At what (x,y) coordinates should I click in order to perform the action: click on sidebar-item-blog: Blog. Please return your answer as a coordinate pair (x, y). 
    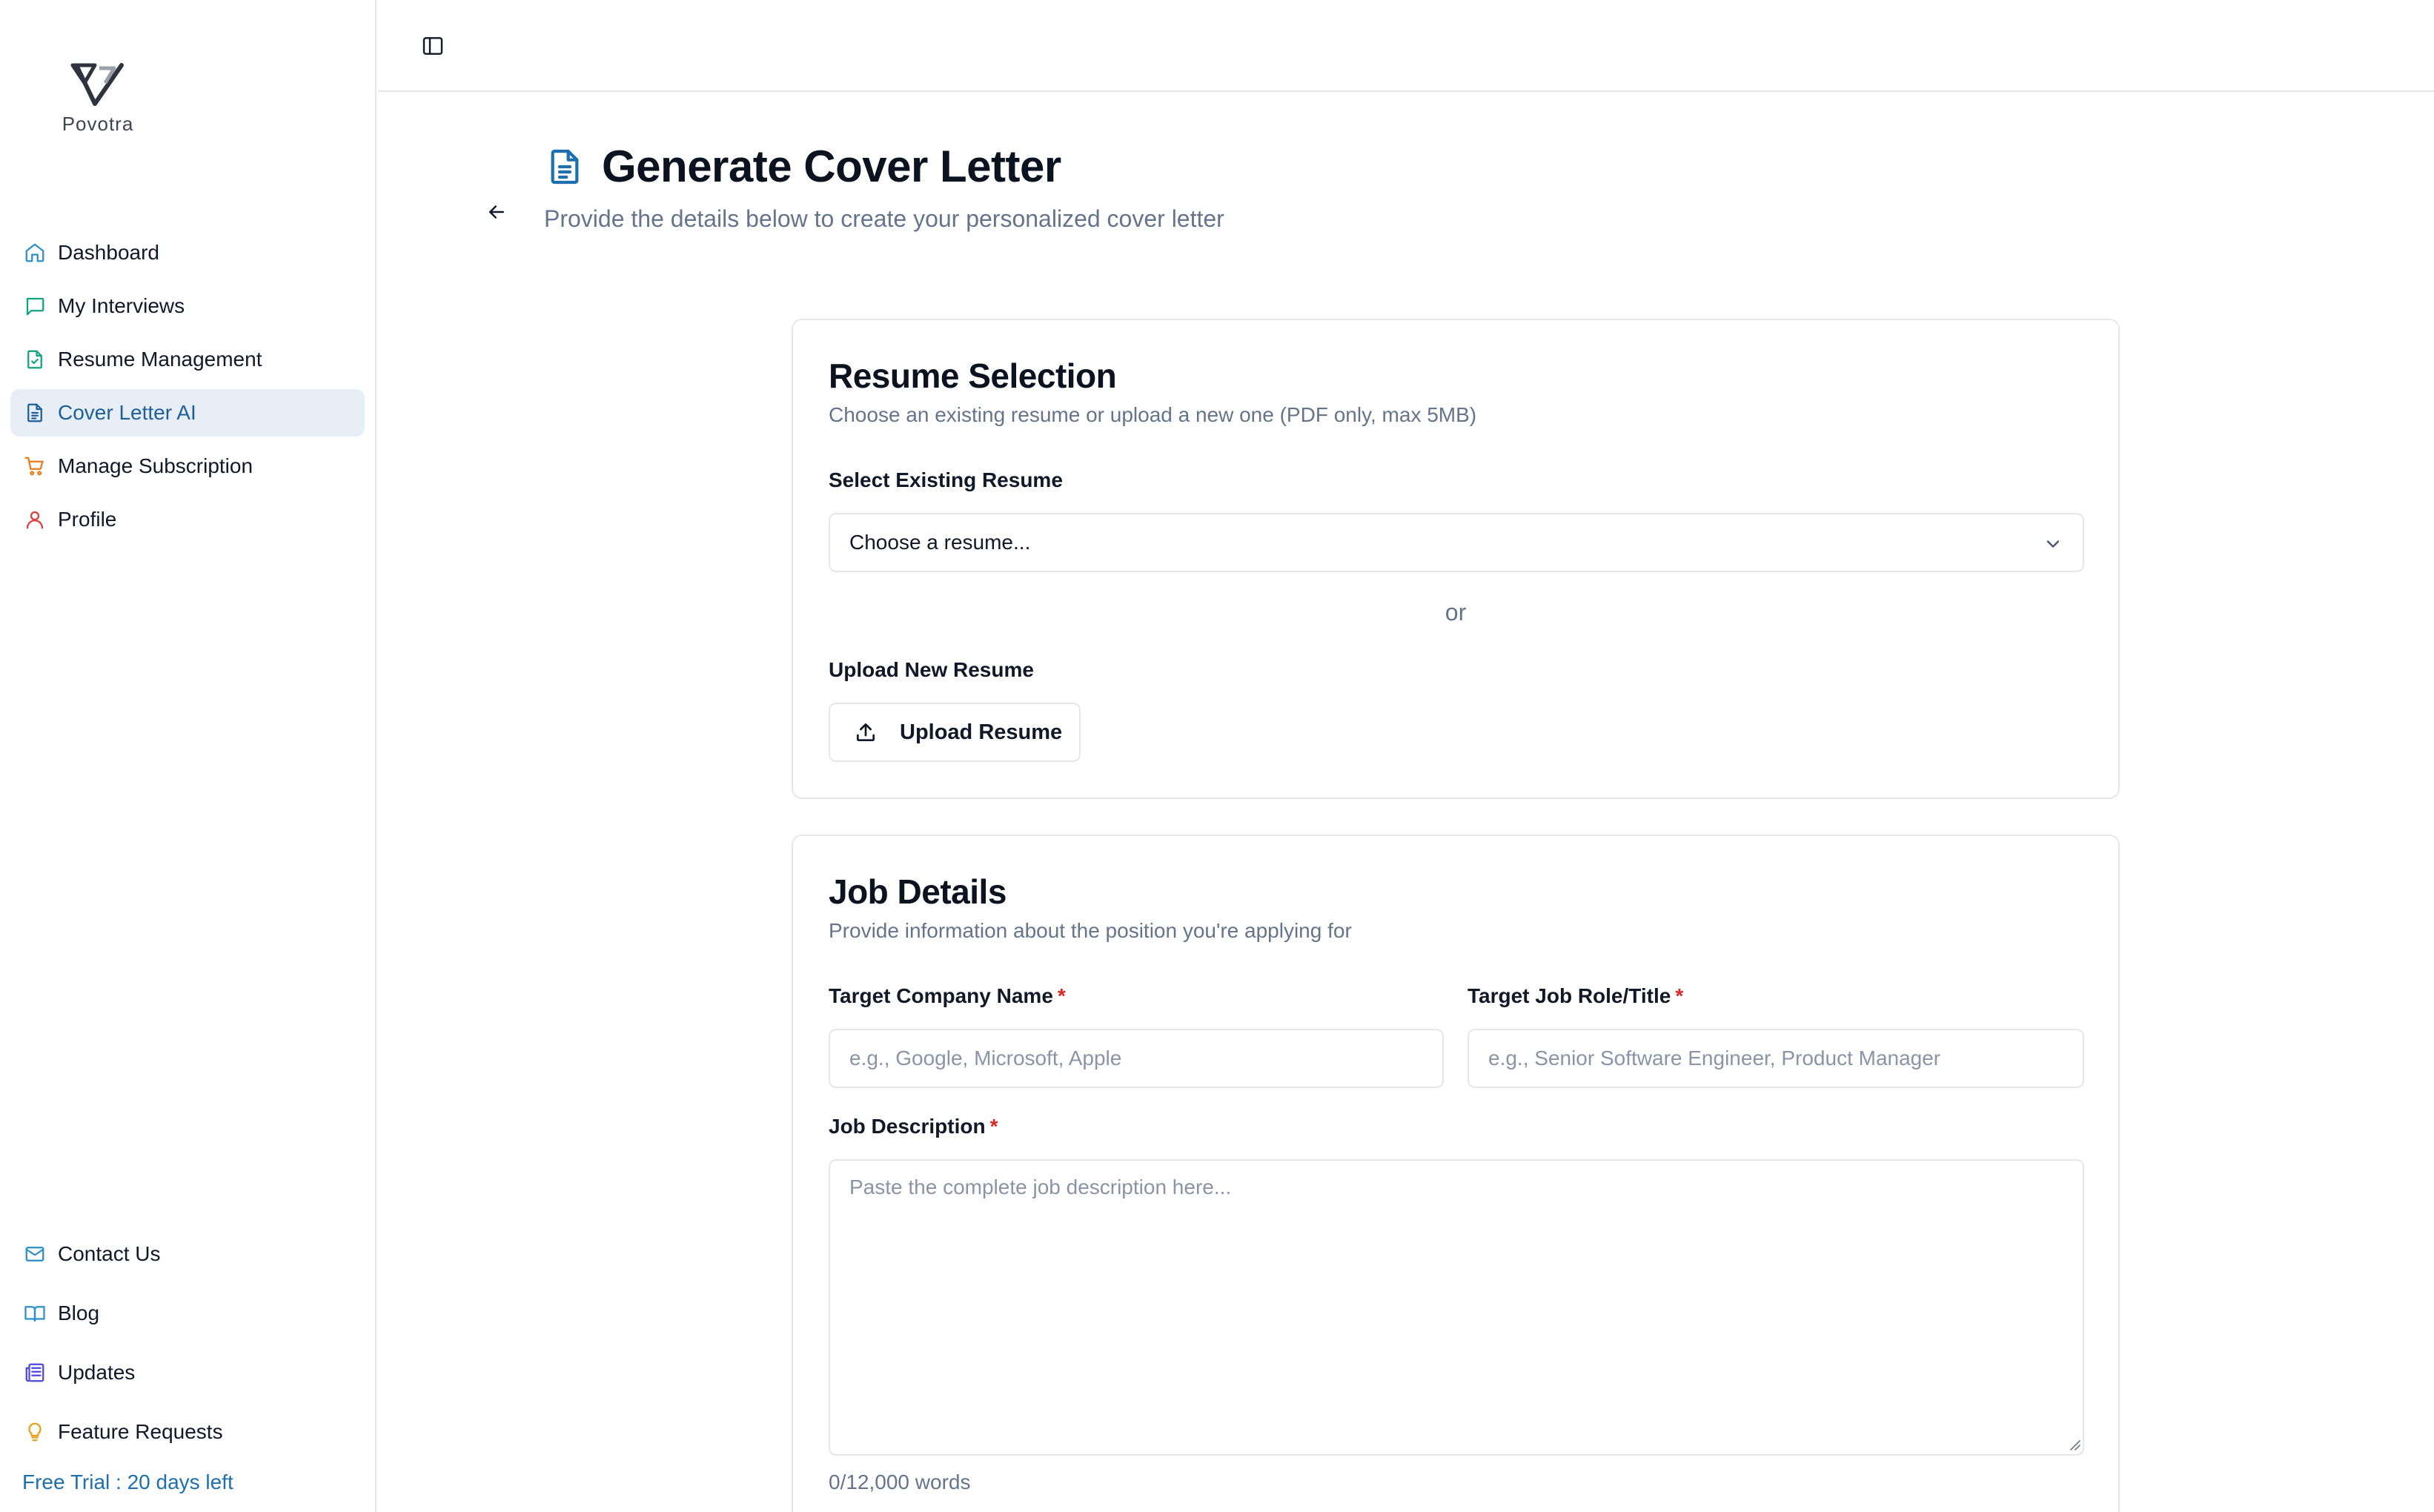
    Looking at the image, I should click on (187, 1313).